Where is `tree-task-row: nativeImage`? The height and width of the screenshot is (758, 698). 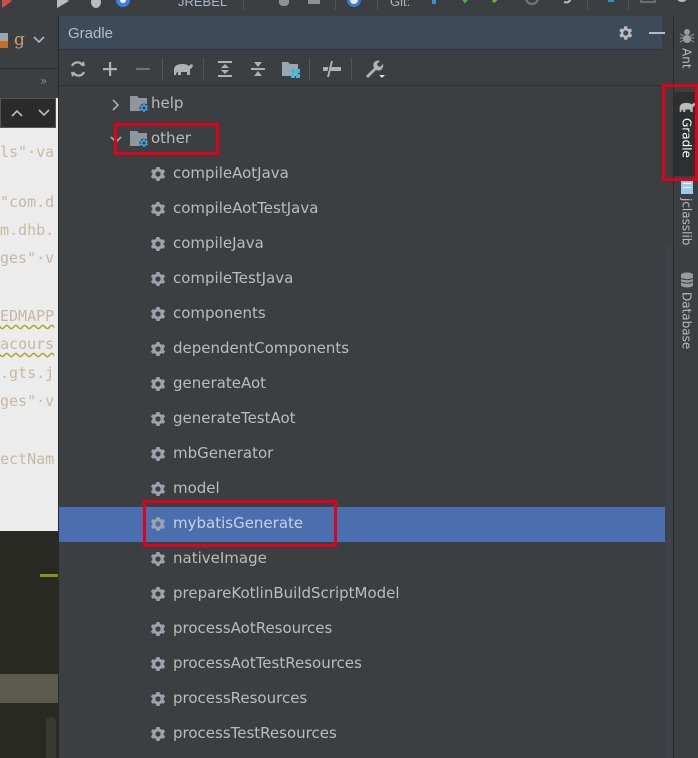 tree-task-row: nativeImage is located at coordinates (366, 559).